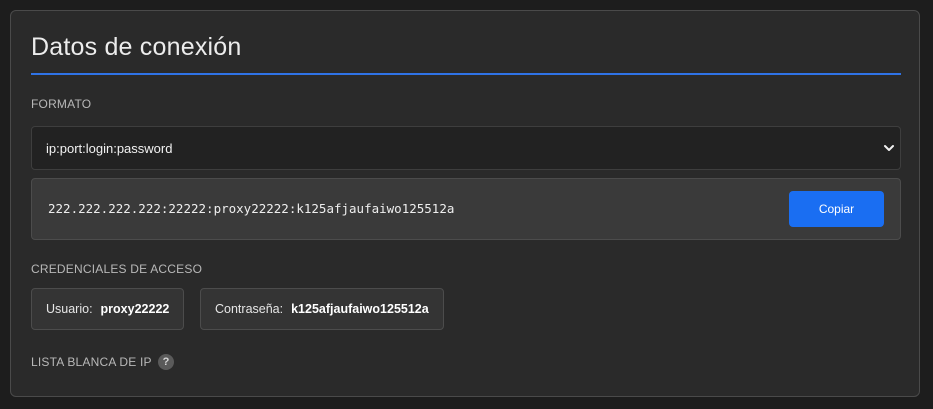 This screenshot has width=933, height=409. I want to click on format-select-value: ip:port:login:password, so click(109, 148).